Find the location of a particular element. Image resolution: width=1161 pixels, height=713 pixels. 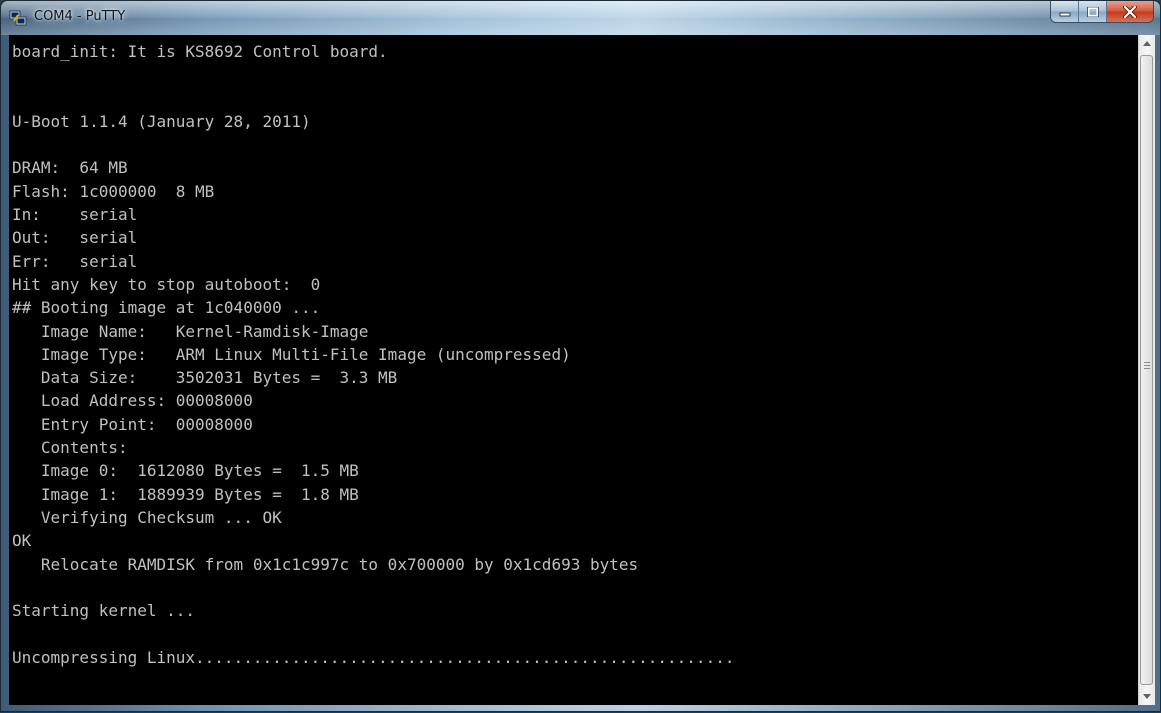

close-icon is located at coordinates (1130, 11).